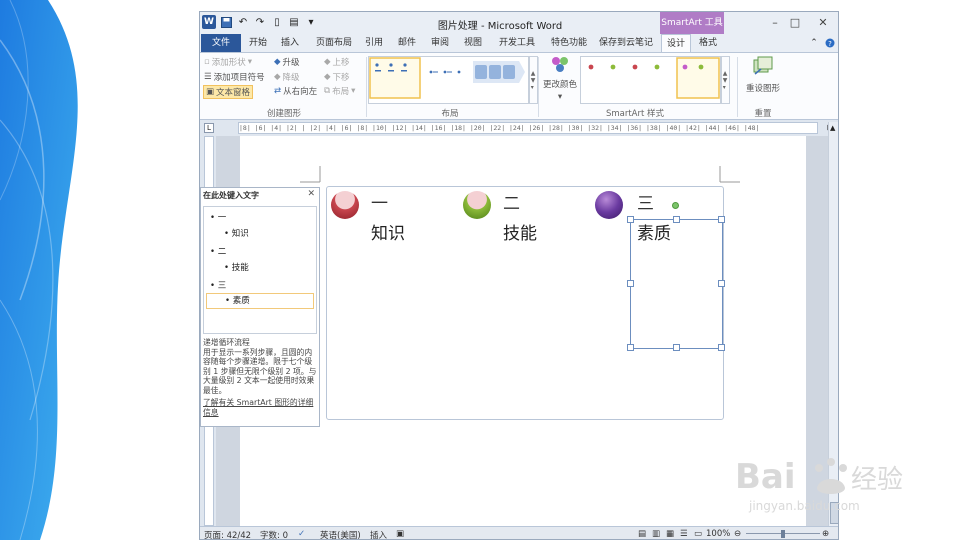 Image resolution: width=960 pixels, height=540 pixels. What do you see at coordinates (218, 217) in the screenshot?
I see `list-item: • 一` at bounding box center [218, 217].